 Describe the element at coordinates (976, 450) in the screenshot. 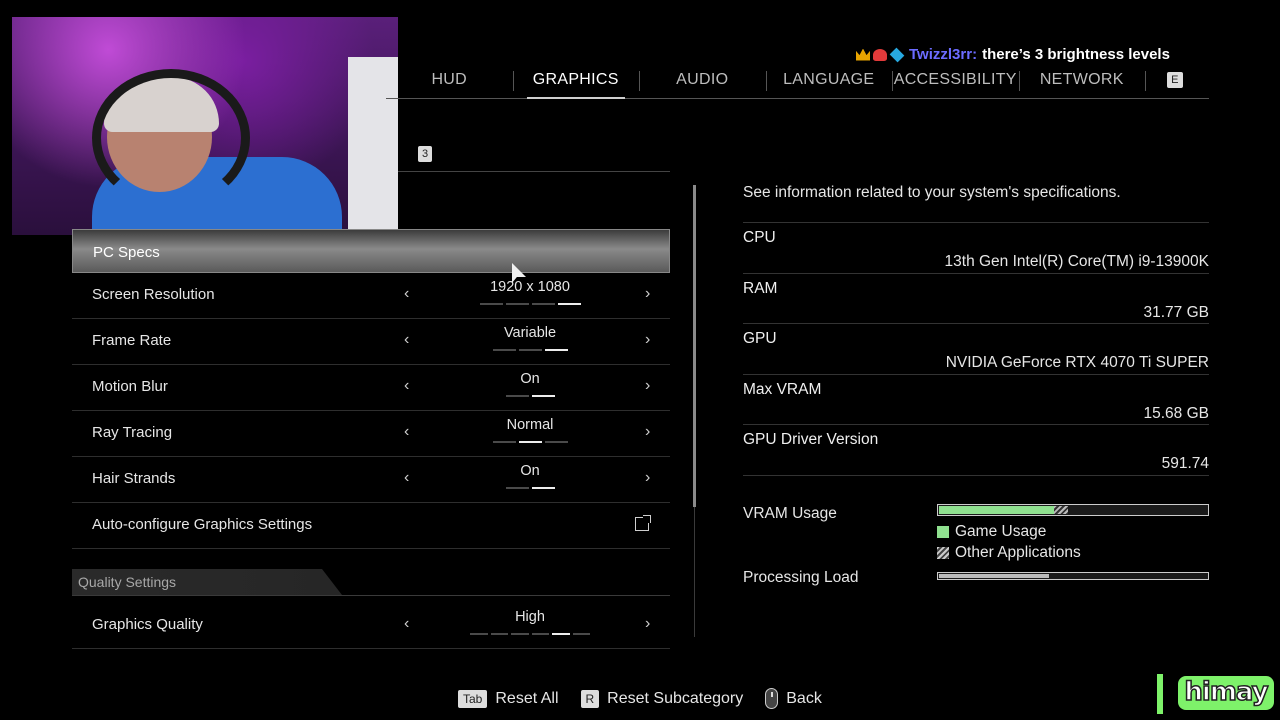

I see `spec-gpu-driver: GPU Driver Version 591.74` at that location.